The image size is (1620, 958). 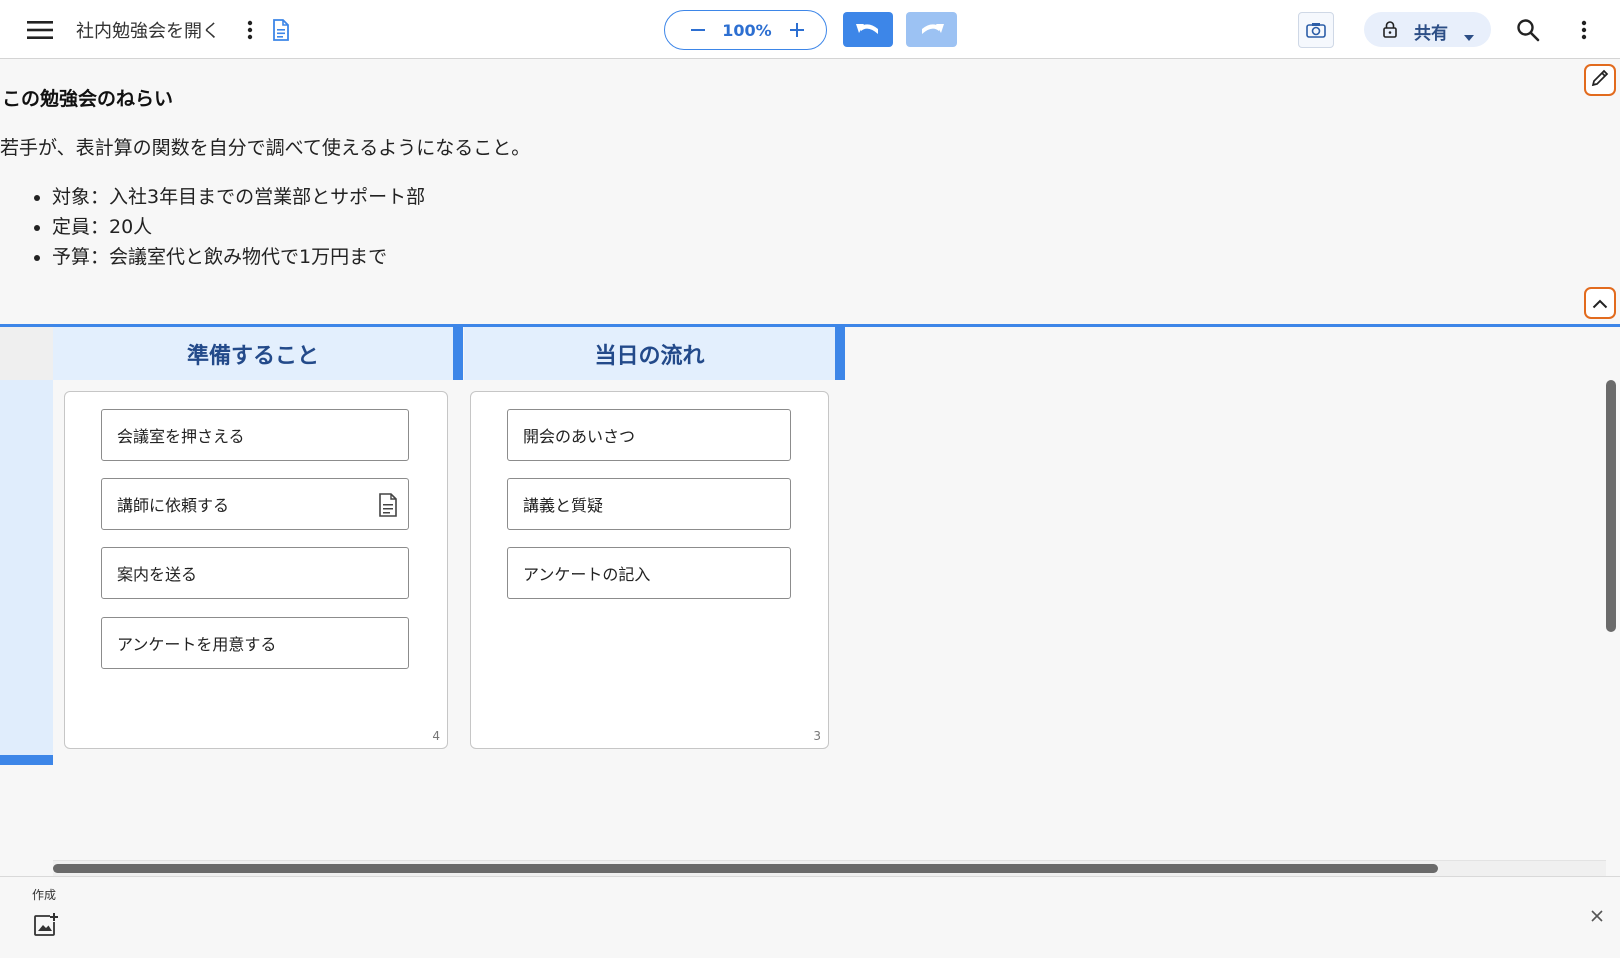 I want to click on lock-icon, so click(x=1390, y=29).